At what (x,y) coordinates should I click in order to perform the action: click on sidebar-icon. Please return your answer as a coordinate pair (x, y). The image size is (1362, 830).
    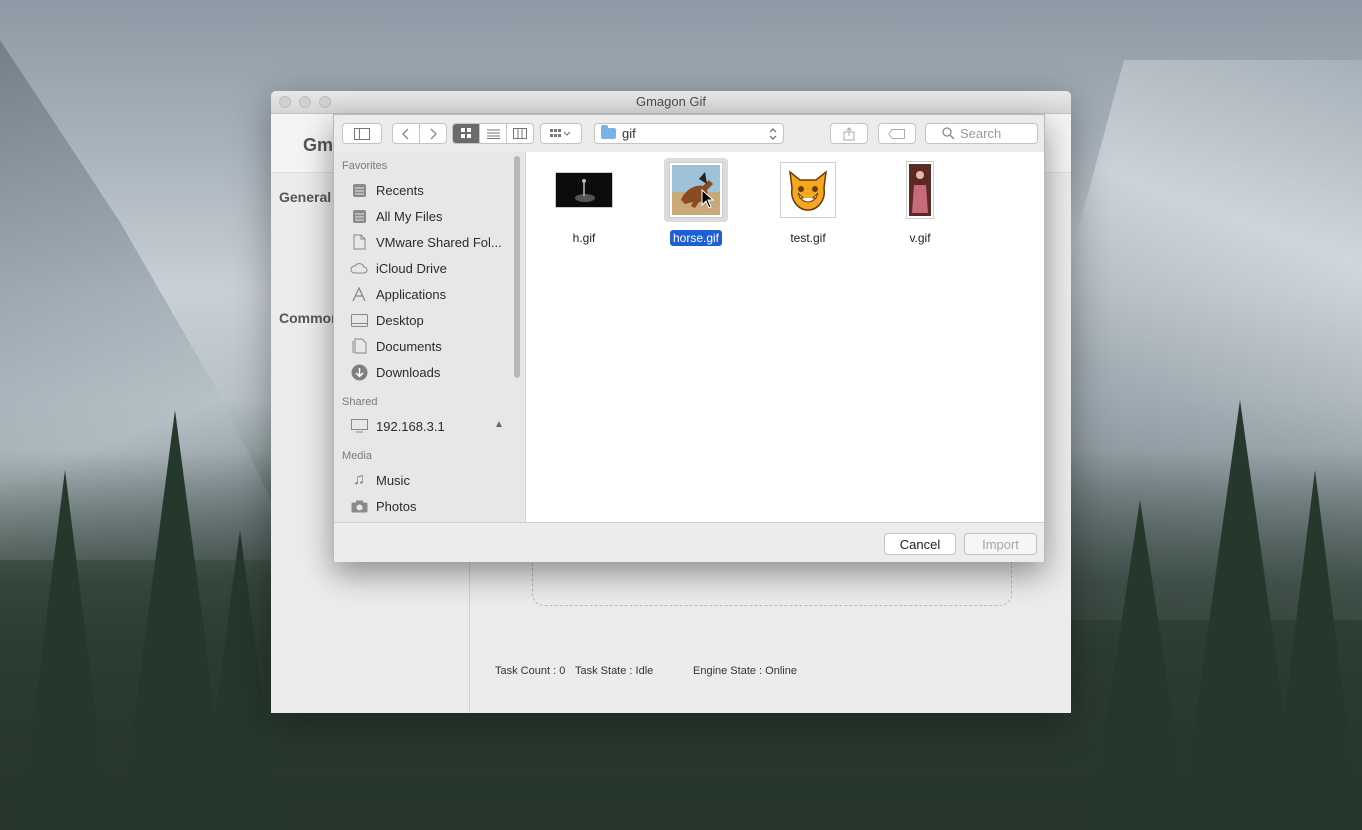
    Looking at the image, I should click on (362, 133).